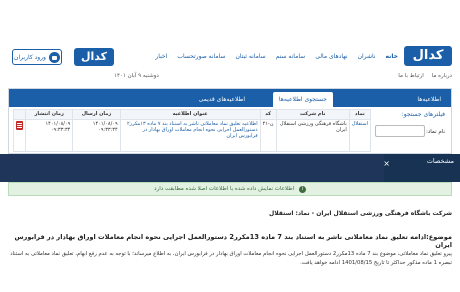 The width and height of the screenshot is (460, 292). I want to click on nav-item-home: خانه, so click(392, 56).